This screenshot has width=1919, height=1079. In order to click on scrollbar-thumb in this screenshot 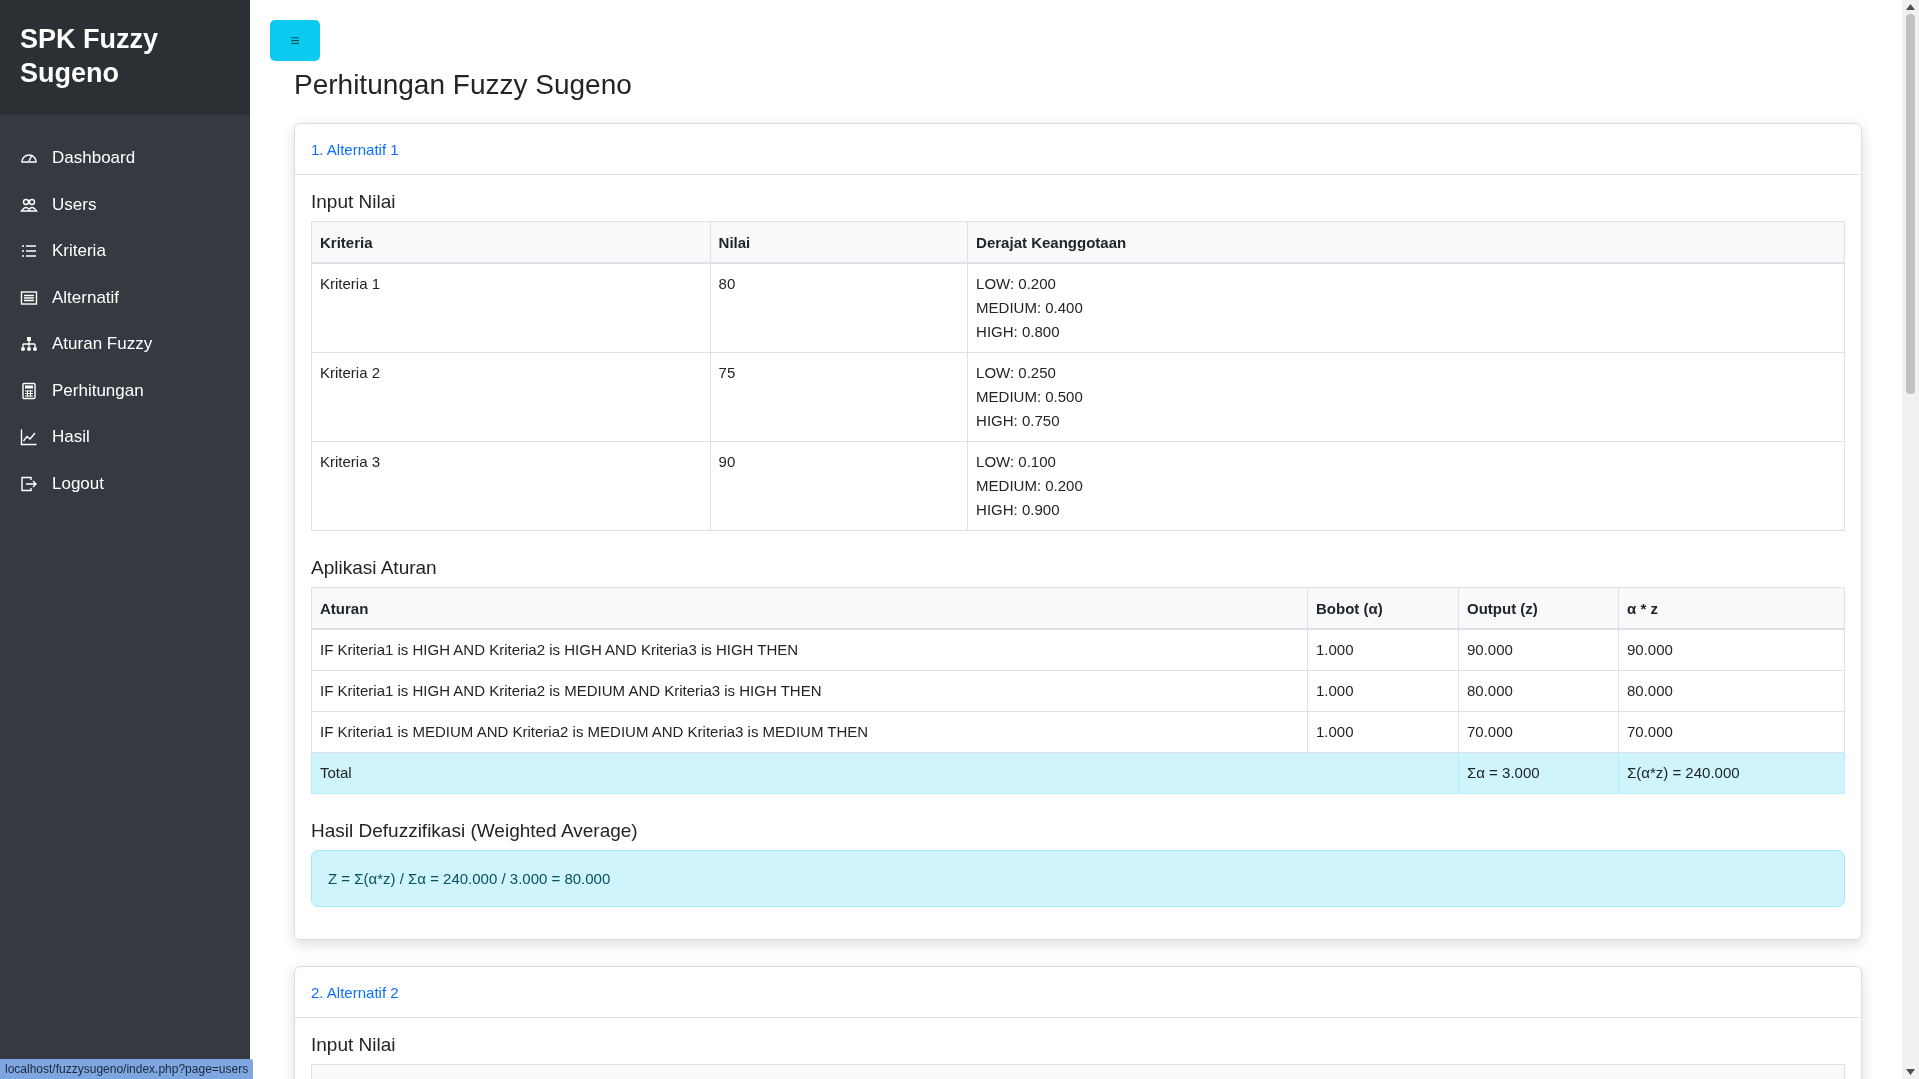, I will do `click(1910, 204)`.